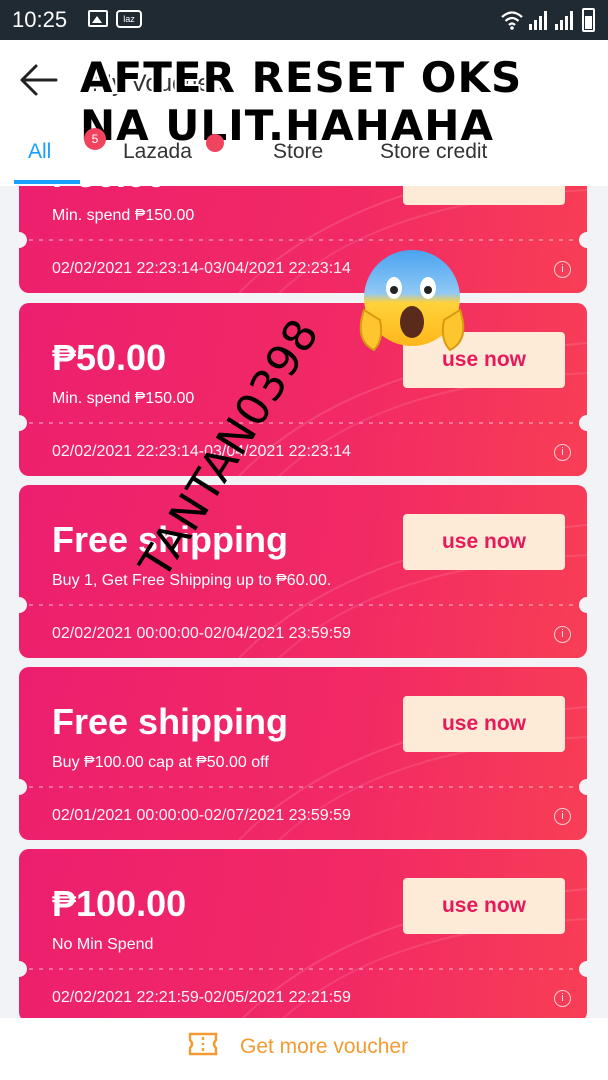  I want to click on signal-icon-sim2, so click(564, 20).